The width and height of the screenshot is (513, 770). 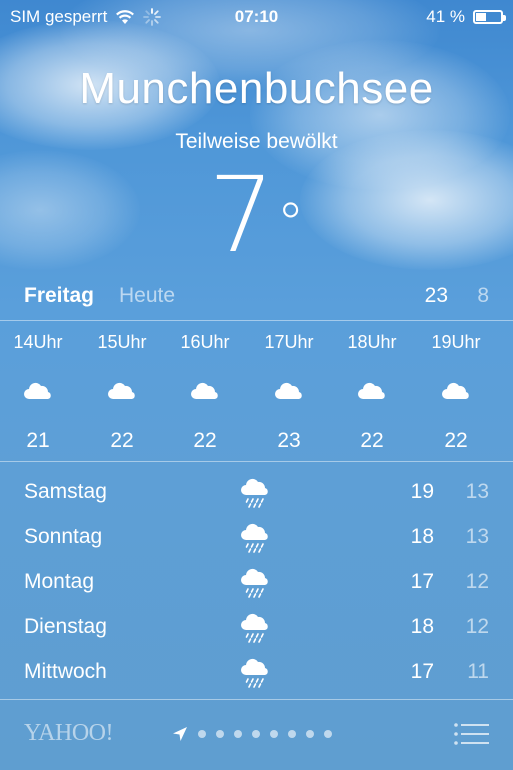 What do you see at coordinates (65, 491) in the screenshot?
I see `day-name: Samstag` at bounding box center [65, 491].